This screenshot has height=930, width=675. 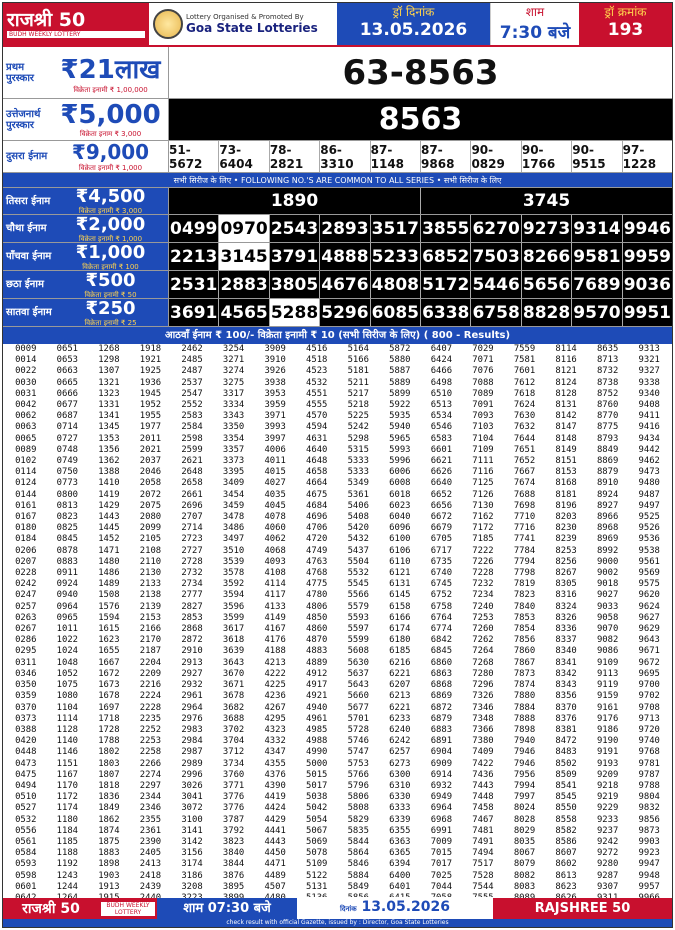 What do you see at coordinates (420, 119) in the screenshot?
I see `cons-number: 8563` at bounding box center [420, 119].